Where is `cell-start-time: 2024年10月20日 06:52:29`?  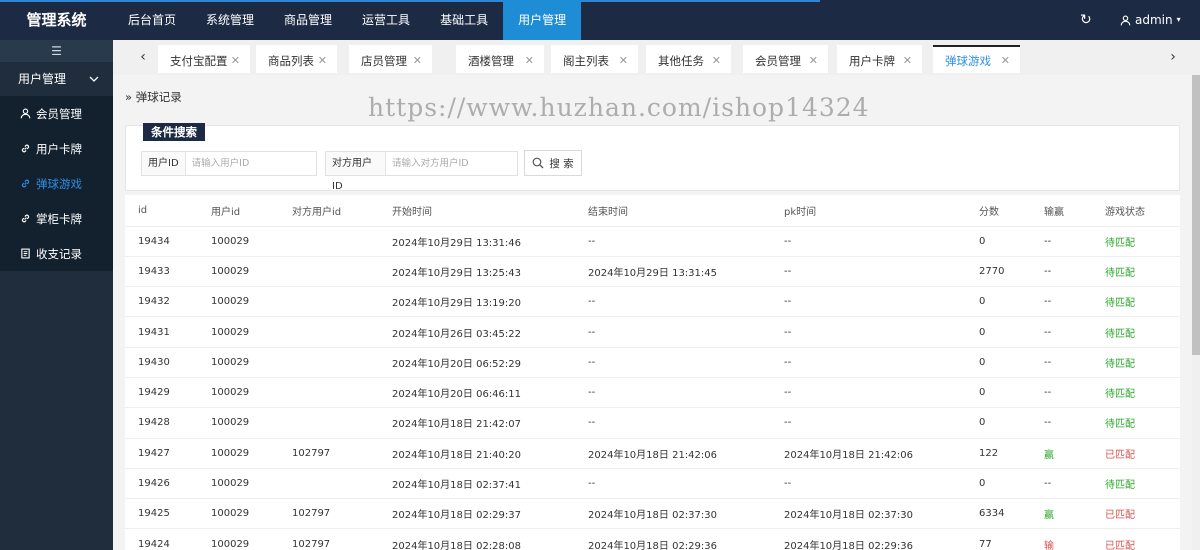 cell-start-time: 2024年10月20日 06:52:29 is located at coordinates (477, 362).